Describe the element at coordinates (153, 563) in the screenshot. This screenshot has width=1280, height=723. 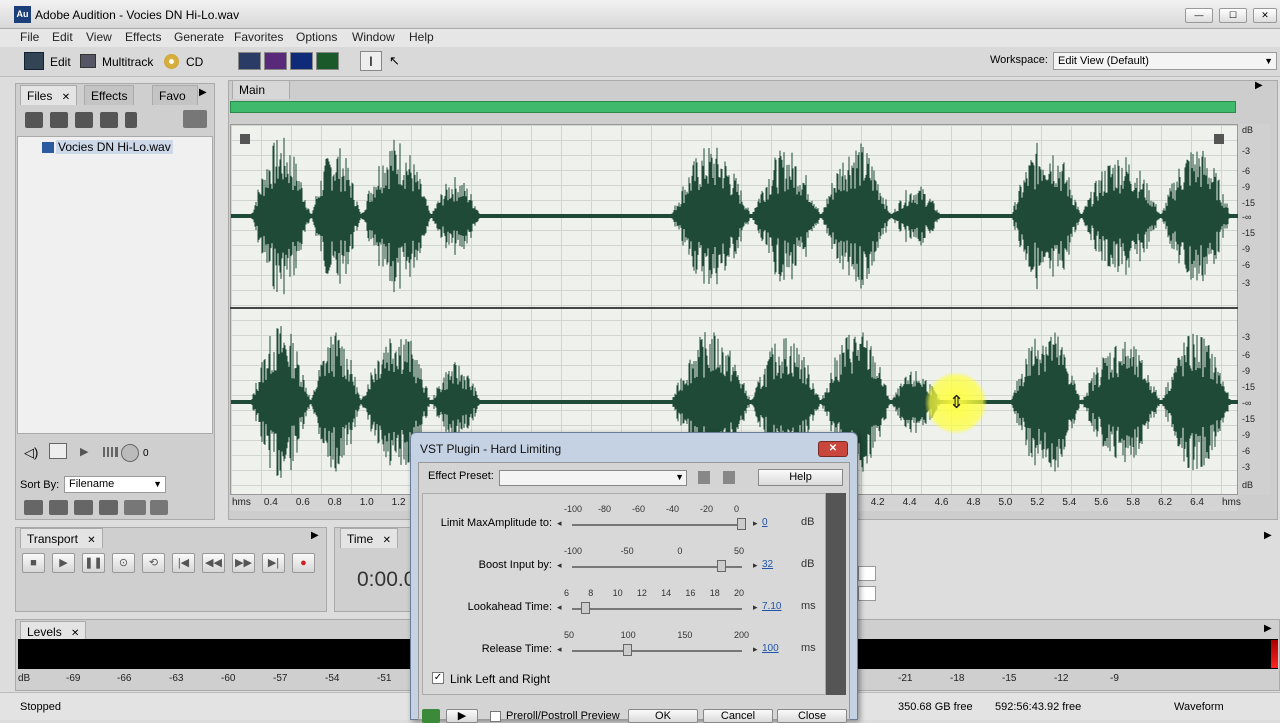
I see `loop-button: ⟲` at that location.